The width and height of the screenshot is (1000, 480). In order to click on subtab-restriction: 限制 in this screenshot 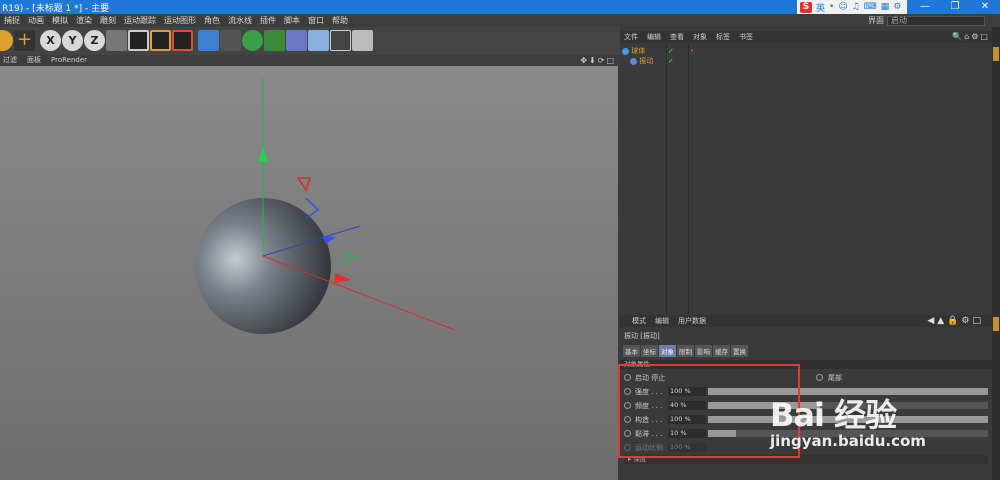, I will do `click(685, 351)`.